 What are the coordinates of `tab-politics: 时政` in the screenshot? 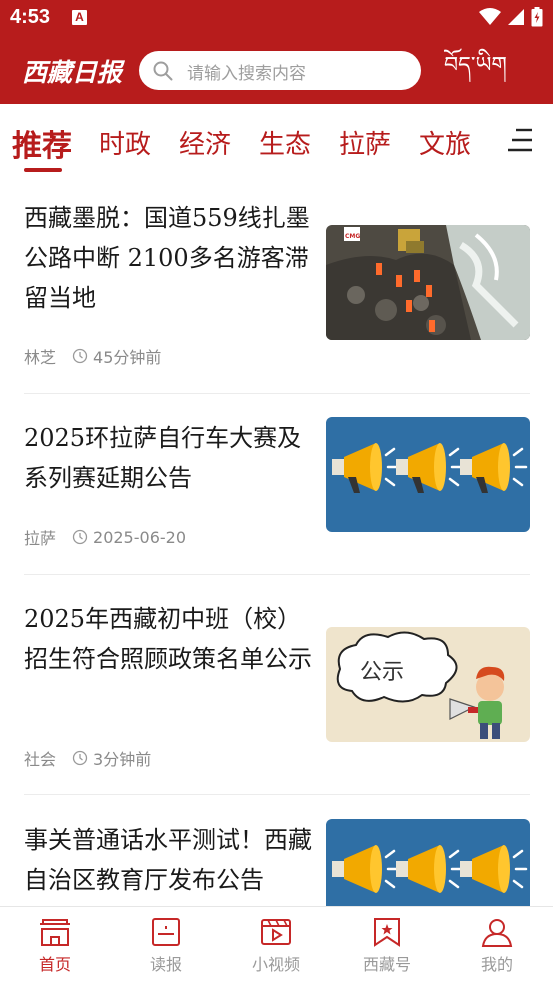 It's located at (125, 142).